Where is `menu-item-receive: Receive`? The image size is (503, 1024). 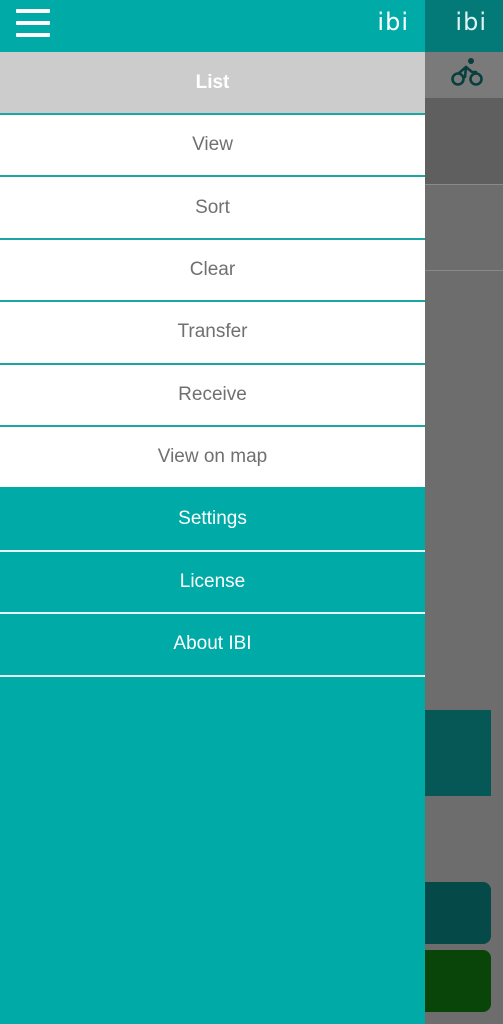
menu-item-receive: Receive is located at coordinates (212, 393).